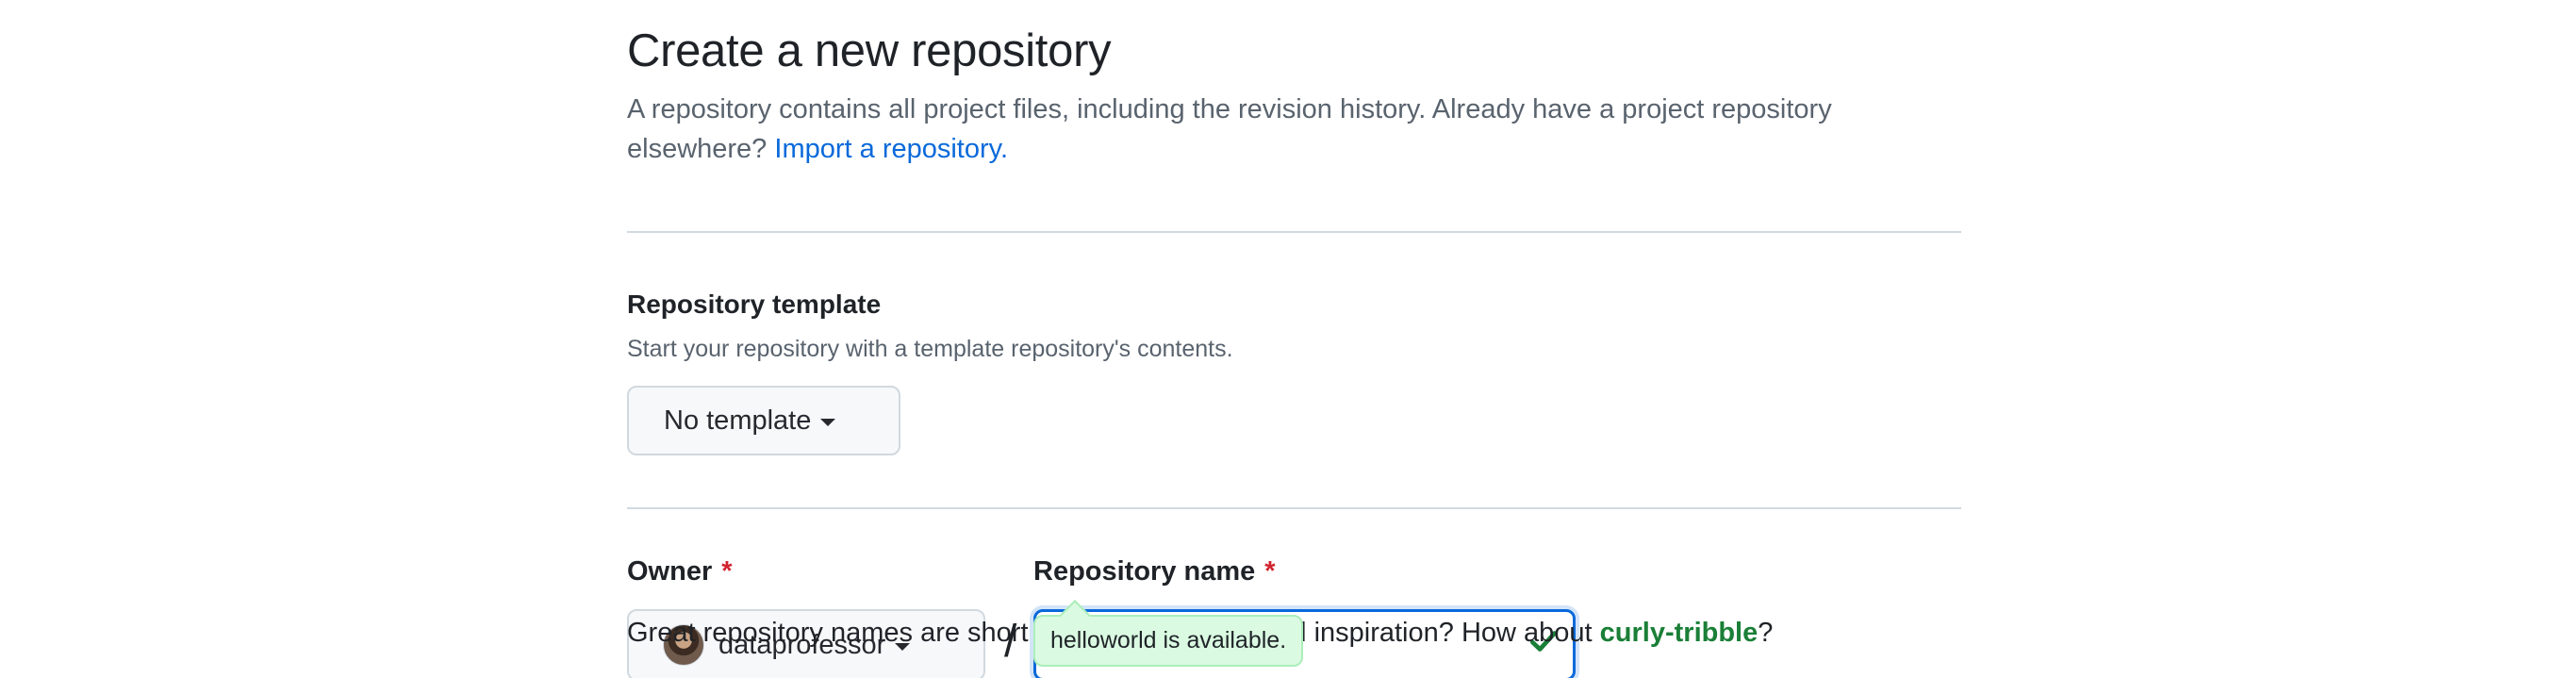  I want to click on availability-message: helloworld is available., so click(1168, 640).